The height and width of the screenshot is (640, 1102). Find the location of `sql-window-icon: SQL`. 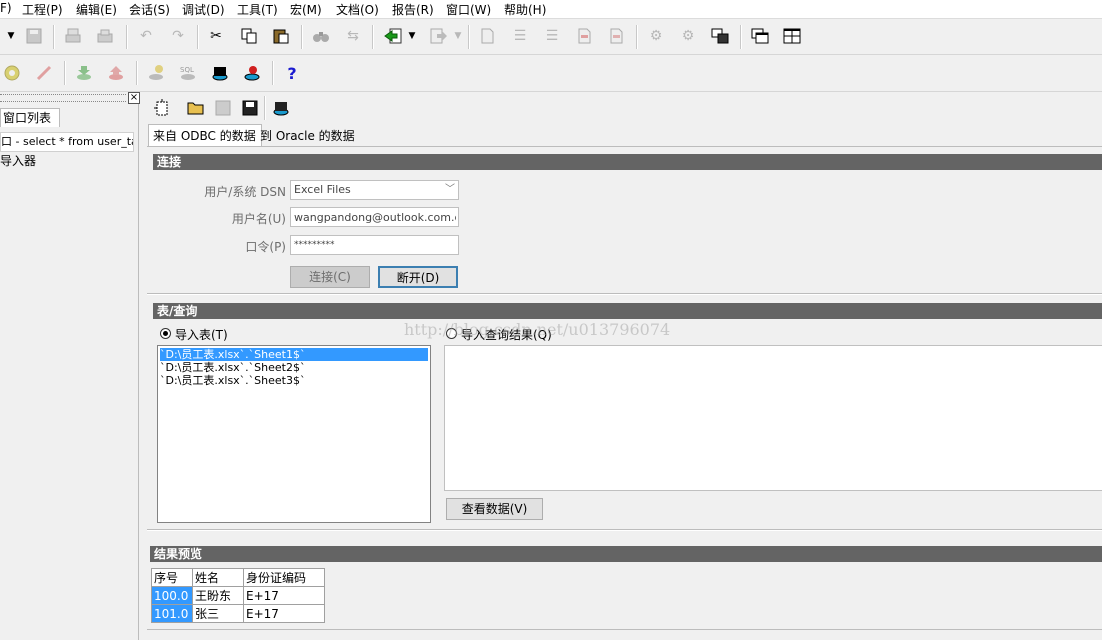

sql-window-icon: SQL is located at coordinates (188, 73).